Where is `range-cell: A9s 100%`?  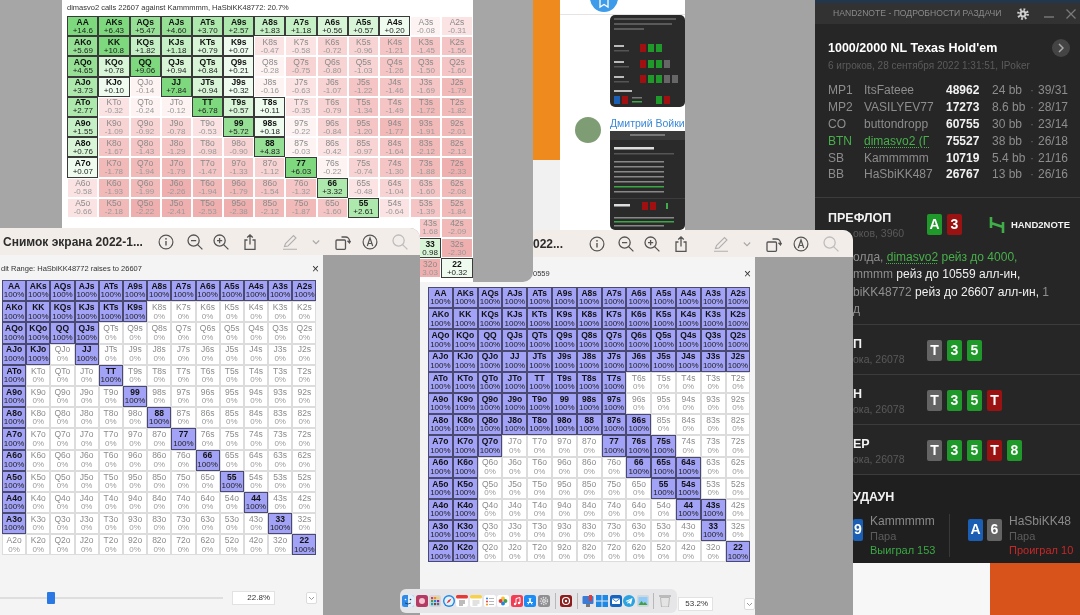
range-cell: A9s 100% is located at coordinates (564, 298).